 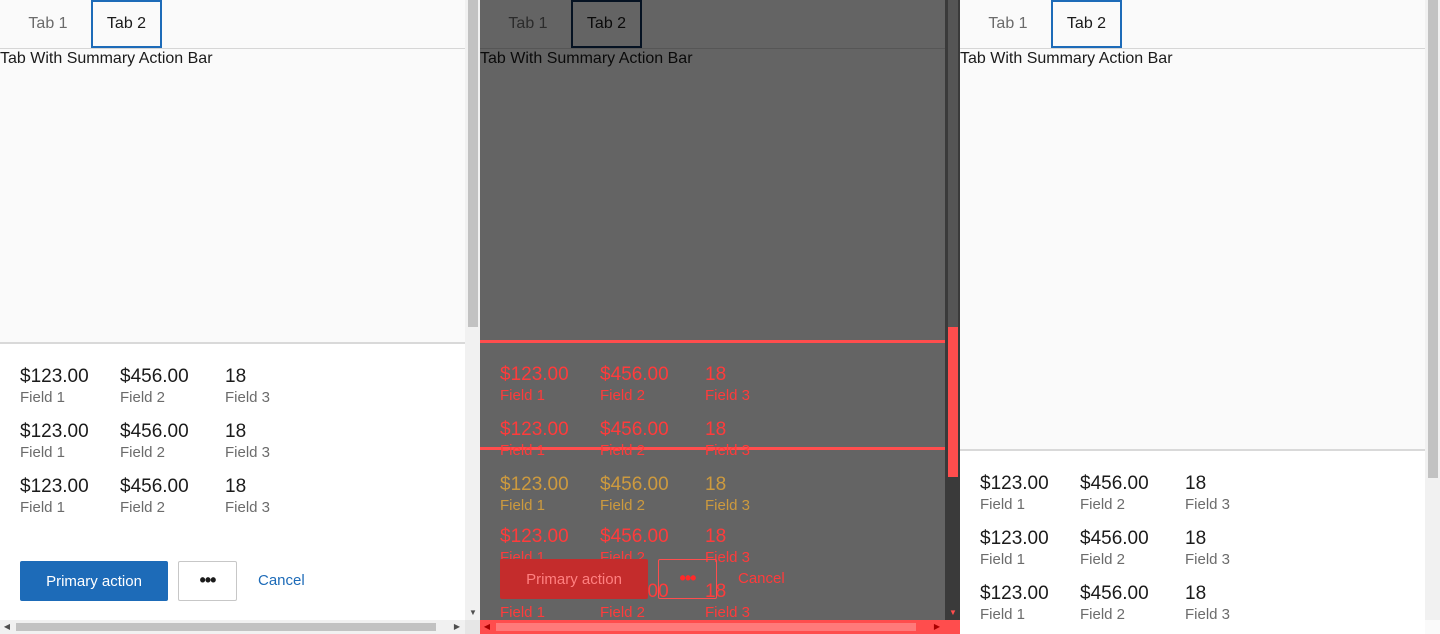 I want to click on vertical-scroll-thumb-highlight, so click(x=953, y=402).